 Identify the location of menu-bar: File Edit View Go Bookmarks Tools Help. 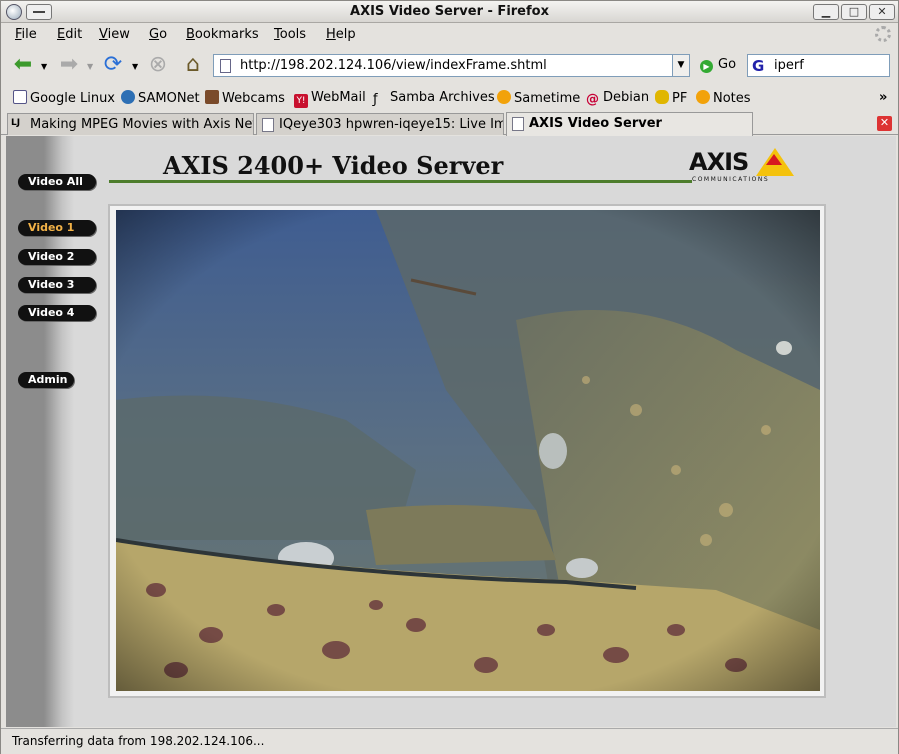
(449, 35).